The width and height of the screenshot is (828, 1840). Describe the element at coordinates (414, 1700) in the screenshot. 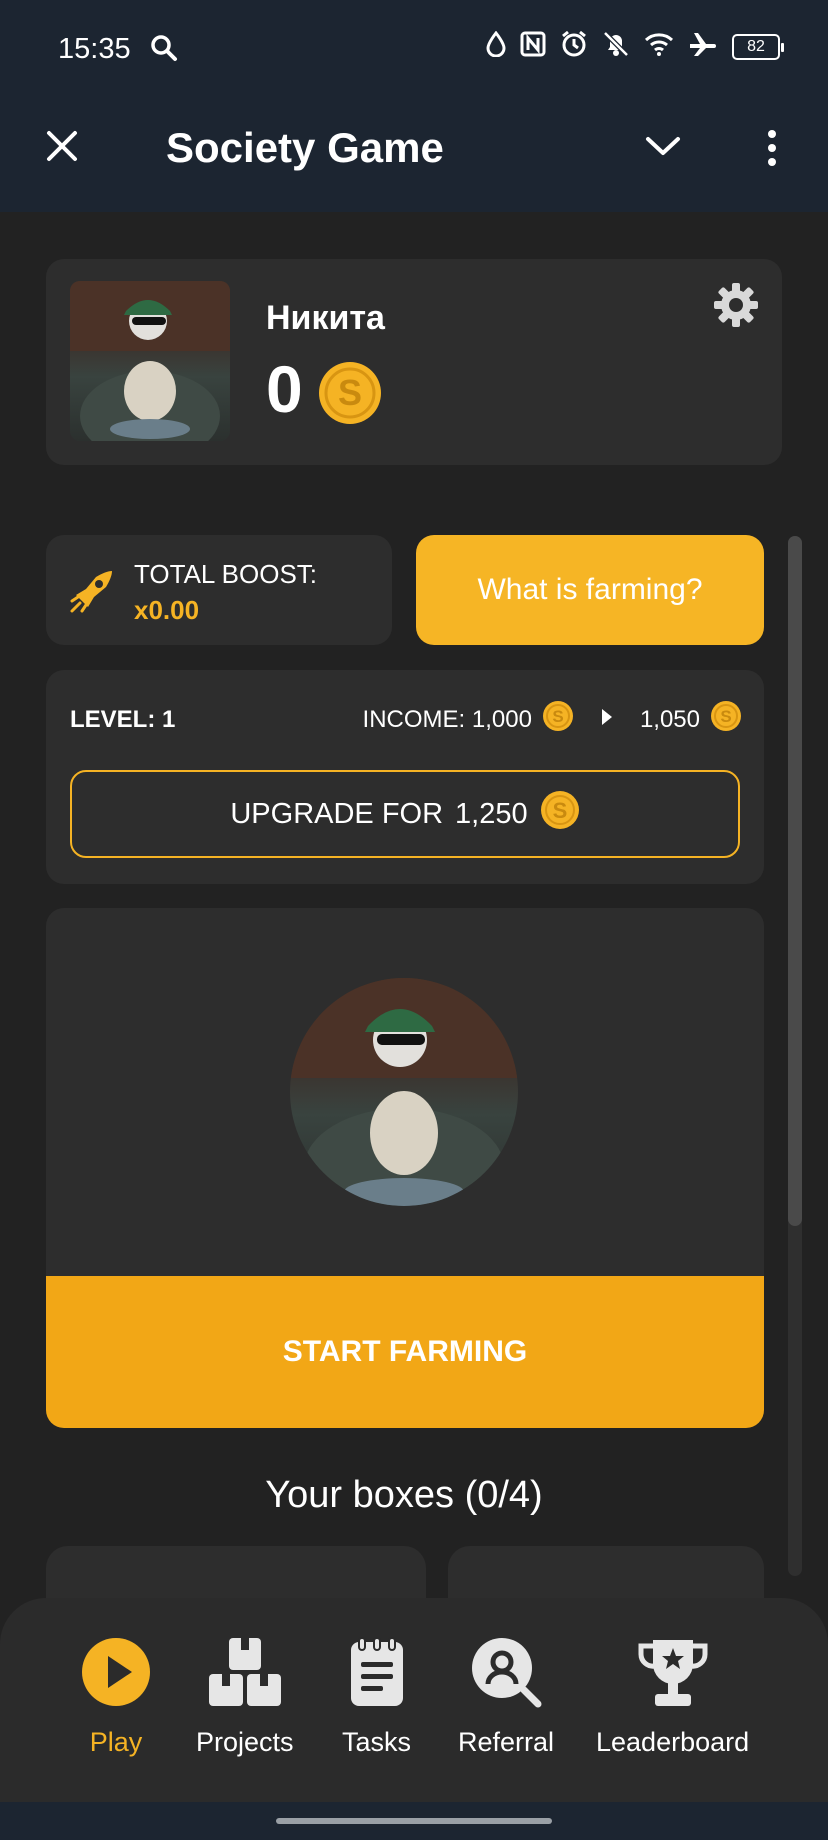

I see `bottom-nav: Play Projects Tasks Referral Leaderboard` at that location.